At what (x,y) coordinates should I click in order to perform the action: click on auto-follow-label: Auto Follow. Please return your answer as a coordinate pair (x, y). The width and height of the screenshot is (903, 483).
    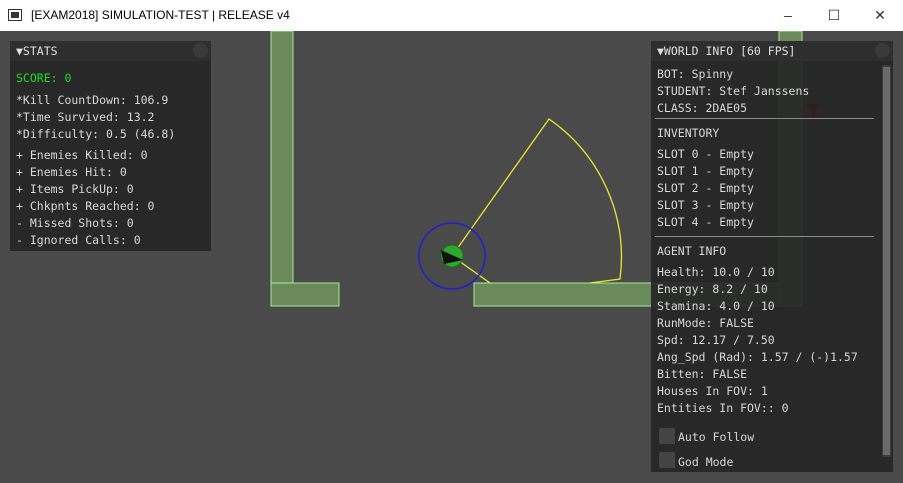
    Looking at the image, I should click on (716, 437).